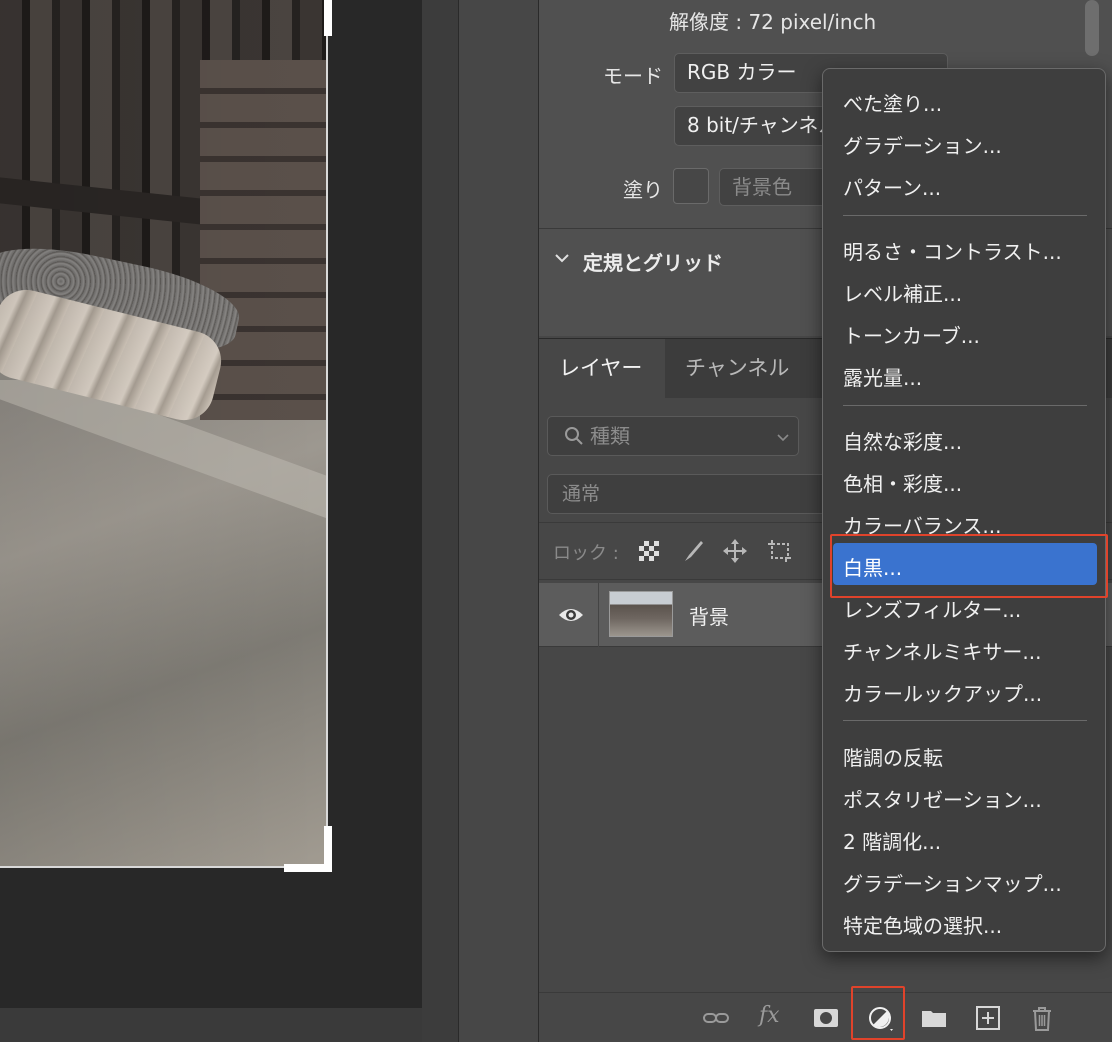  Describe the element at coordinates (586, 553) in the screenshot. I see `lock-label: ロック :` at that location.